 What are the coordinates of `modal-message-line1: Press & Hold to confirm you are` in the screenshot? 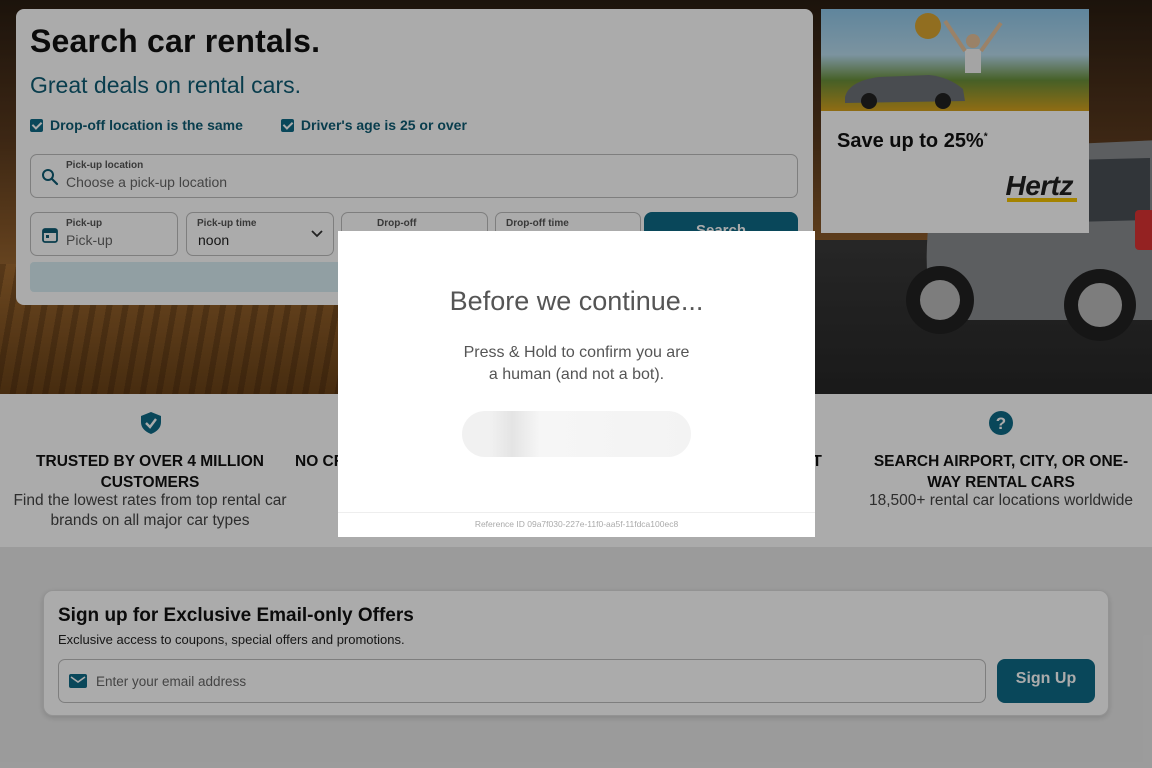 It's located at (576, 352).